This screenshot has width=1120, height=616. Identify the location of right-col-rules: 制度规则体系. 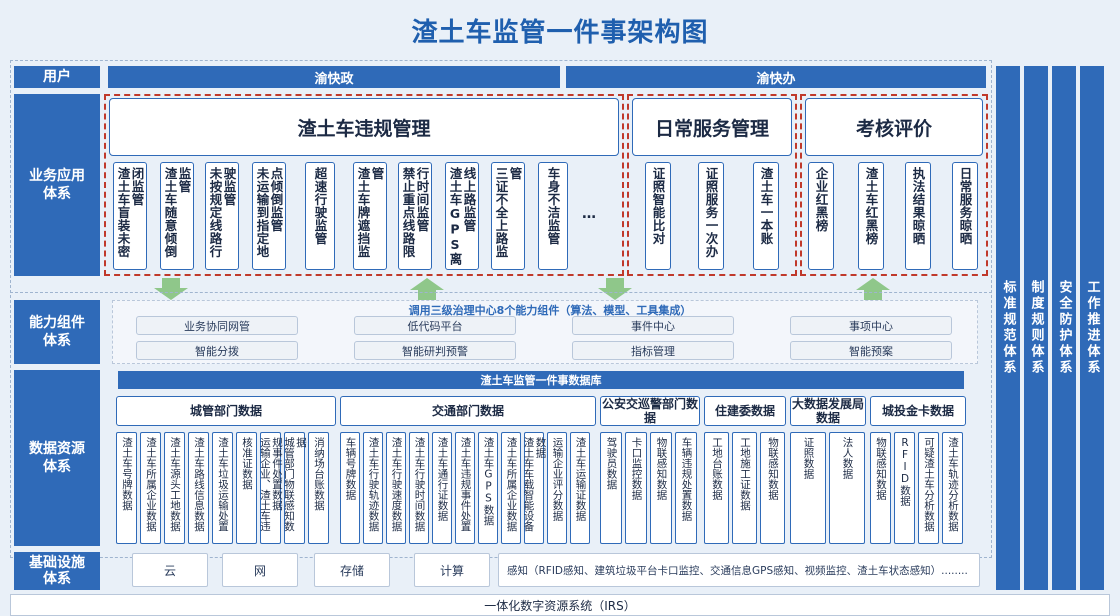
(1036, 328).